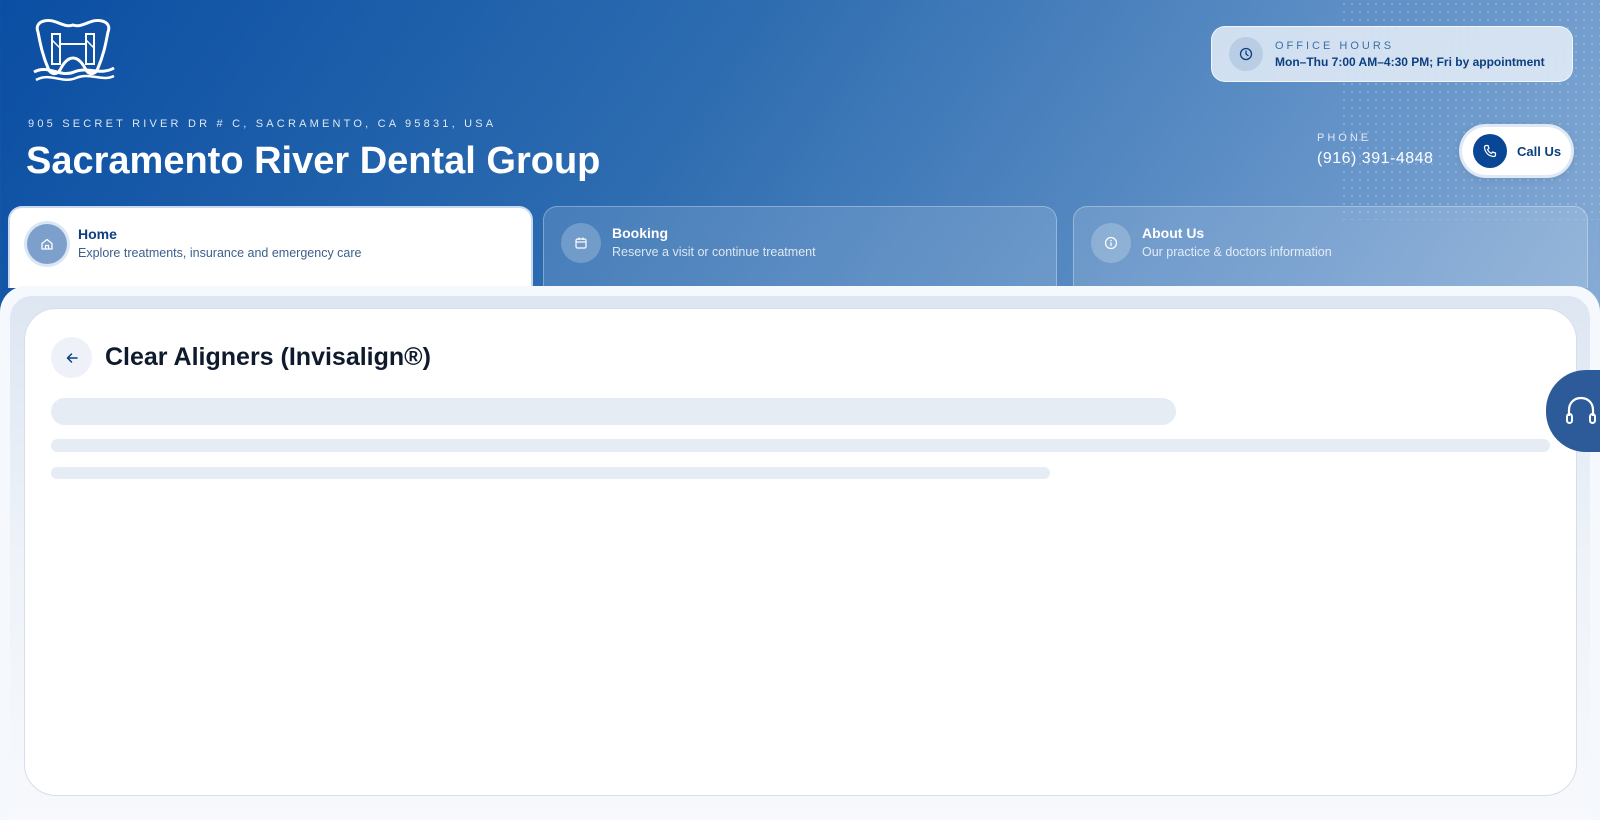 This screenshot has height=820, width=1600. What do you see at coordinates (97, 234) in the screenshot?
I see `tab-home-title: Home` at bounding box center [97, 234].